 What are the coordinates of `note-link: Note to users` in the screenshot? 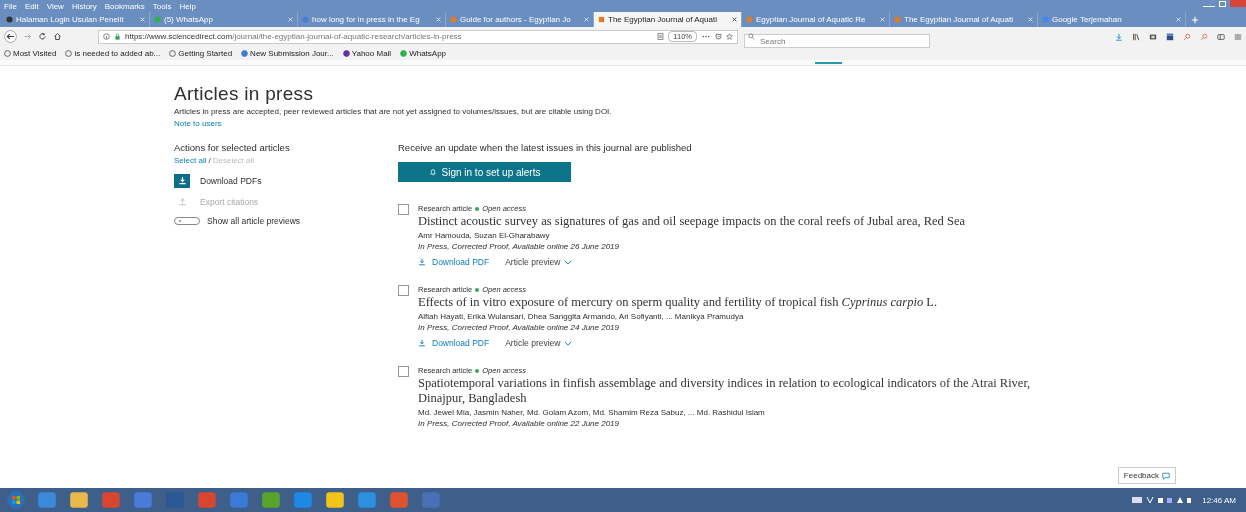 It's located at (710, 123).